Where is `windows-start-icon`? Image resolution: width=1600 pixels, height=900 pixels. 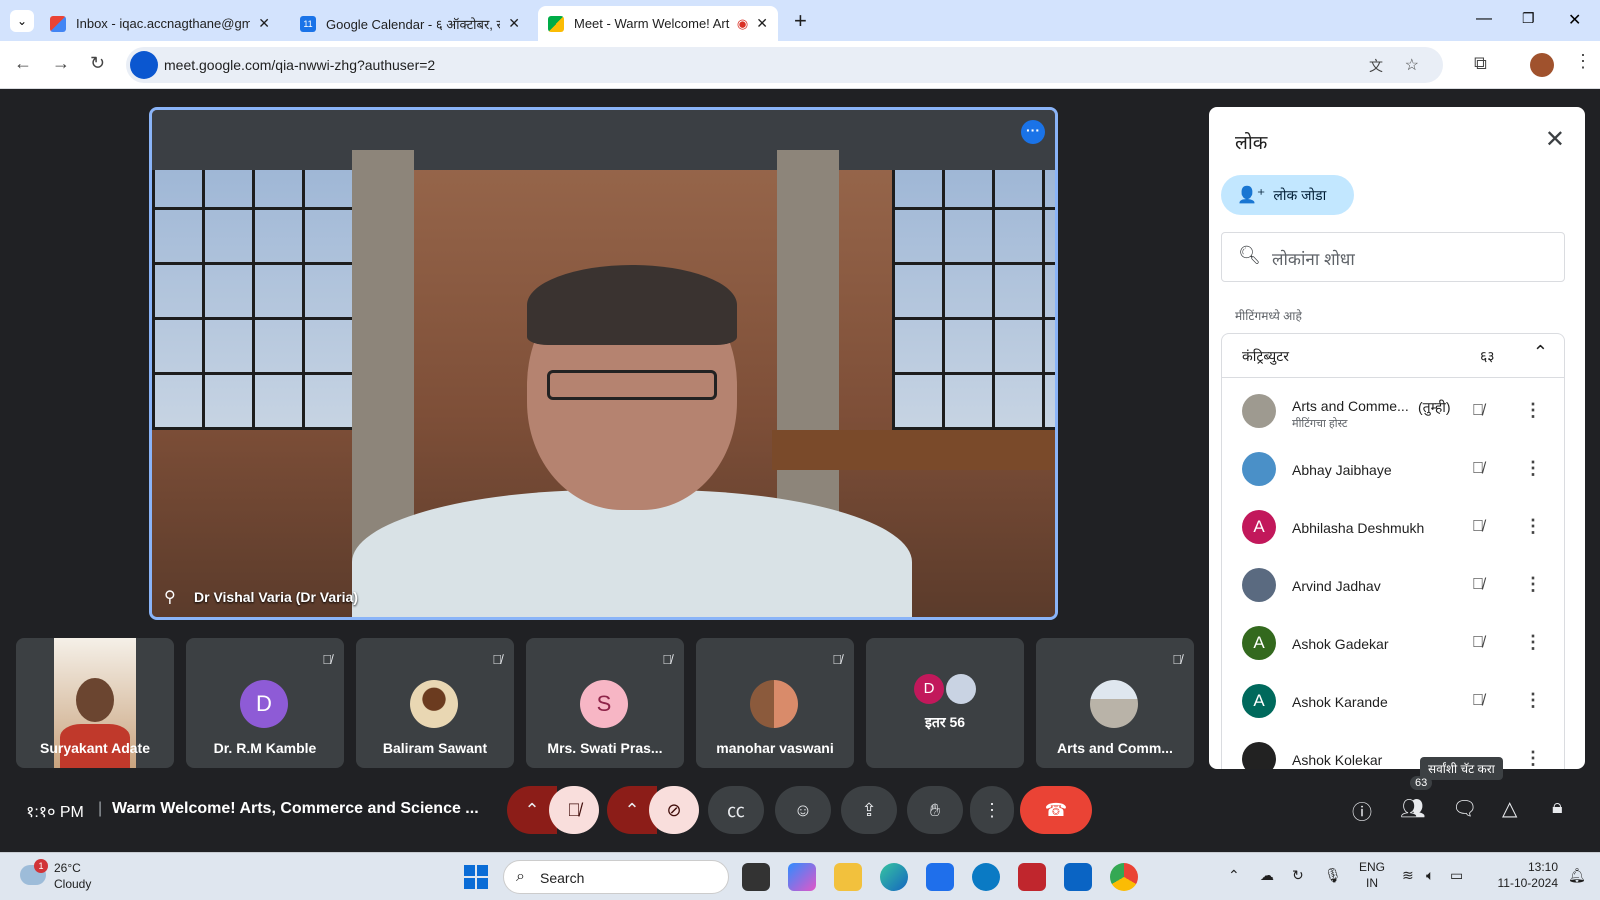
windows-start-icon is located at coordinates (476, 877).